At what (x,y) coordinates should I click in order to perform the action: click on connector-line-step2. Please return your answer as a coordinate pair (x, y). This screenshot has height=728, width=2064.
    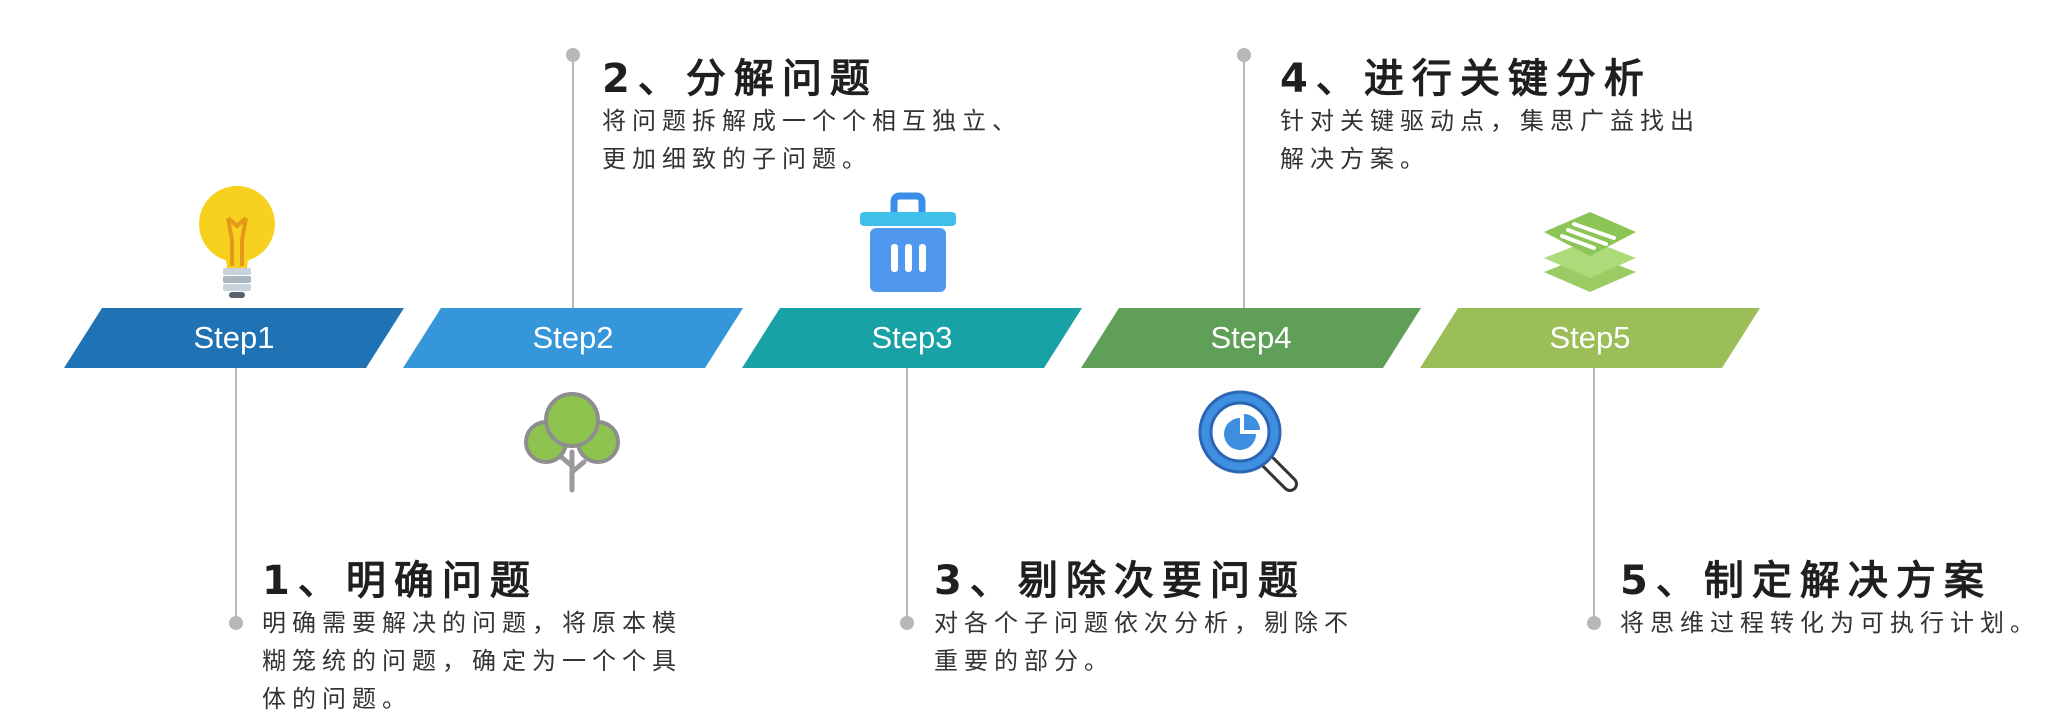
    Looking at the image, I should click on (573, 181).